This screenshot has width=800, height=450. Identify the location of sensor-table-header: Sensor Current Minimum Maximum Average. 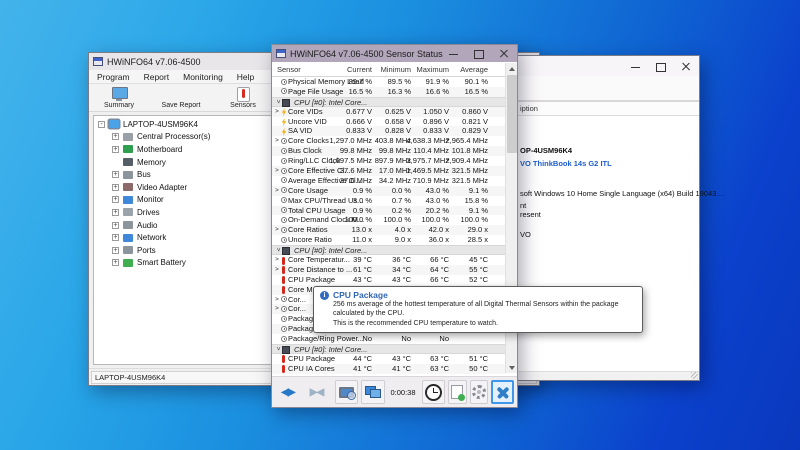
(388, 70).